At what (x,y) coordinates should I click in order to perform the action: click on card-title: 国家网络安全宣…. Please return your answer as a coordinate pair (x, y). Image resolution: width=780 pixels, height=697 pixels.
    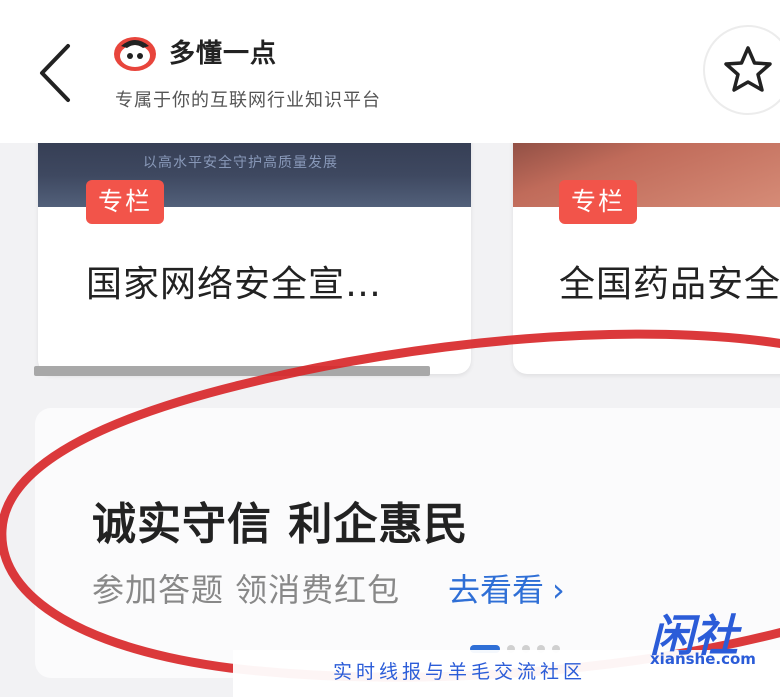
    Looking at the image, I should click on (234, 284).